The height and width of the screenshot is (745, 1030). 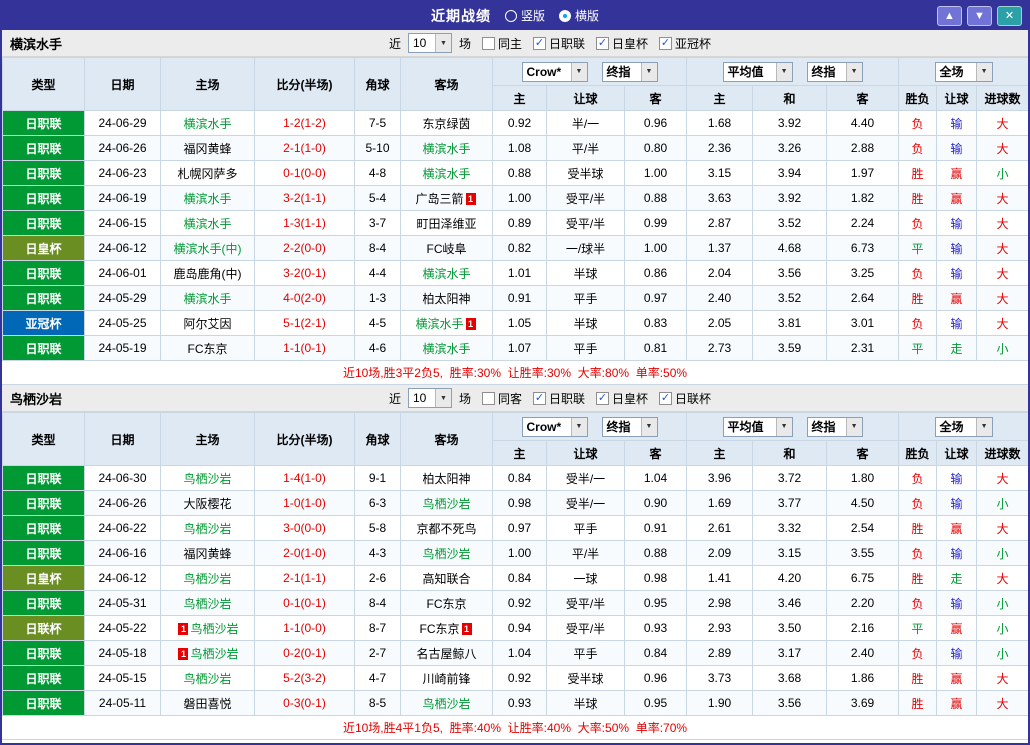 I want to click on result-outcome: 胜, so click(x=918, y=173).